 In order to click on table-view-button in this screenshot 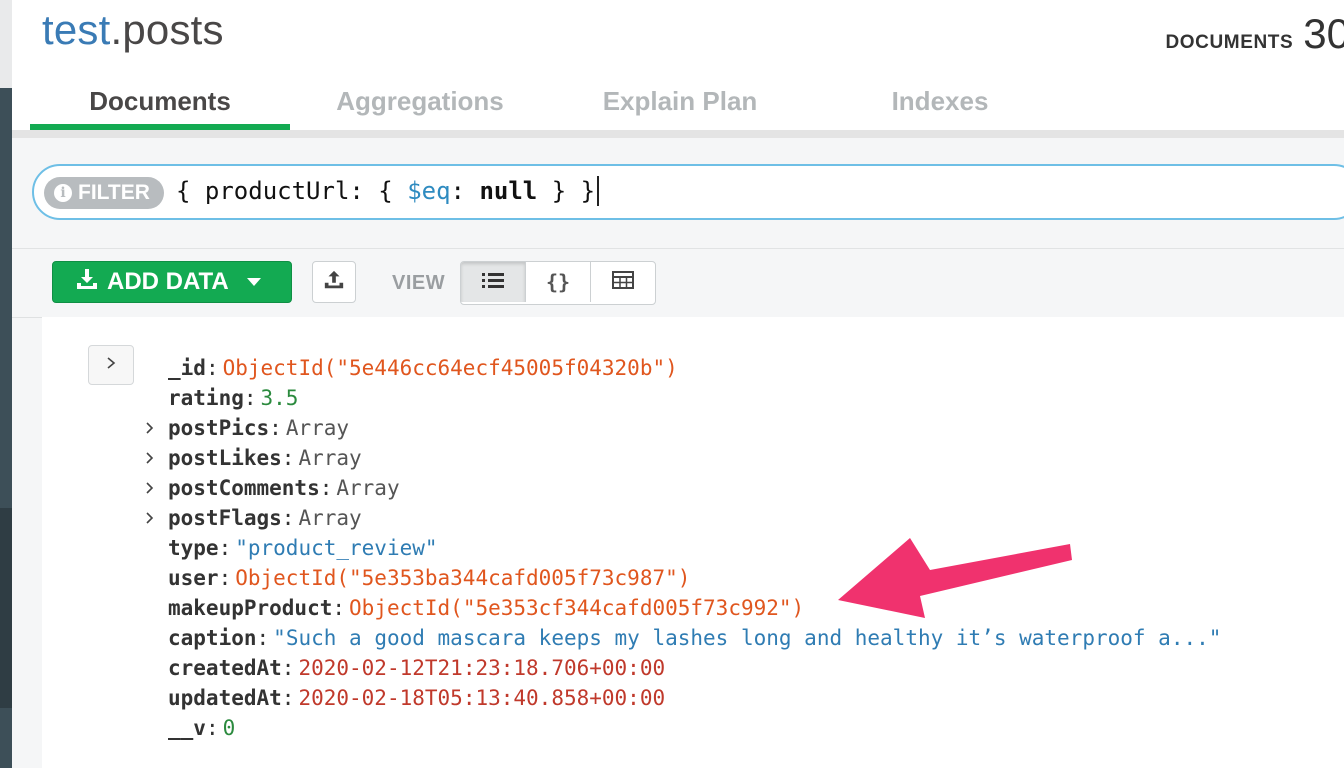, I will do `click(623, 282)`.